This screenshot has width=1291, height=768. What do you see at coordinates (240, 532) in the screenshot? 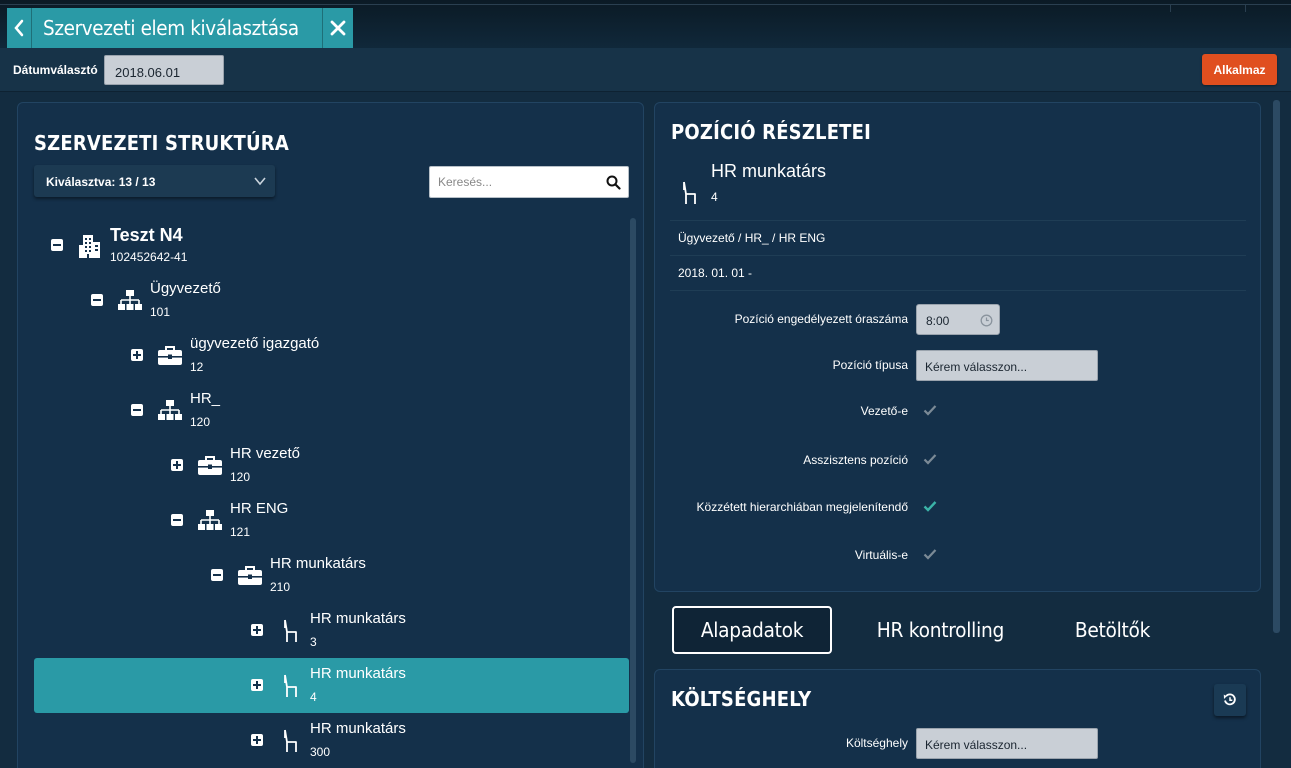
I see `node-code: 121` at bounding box center [240, 532].